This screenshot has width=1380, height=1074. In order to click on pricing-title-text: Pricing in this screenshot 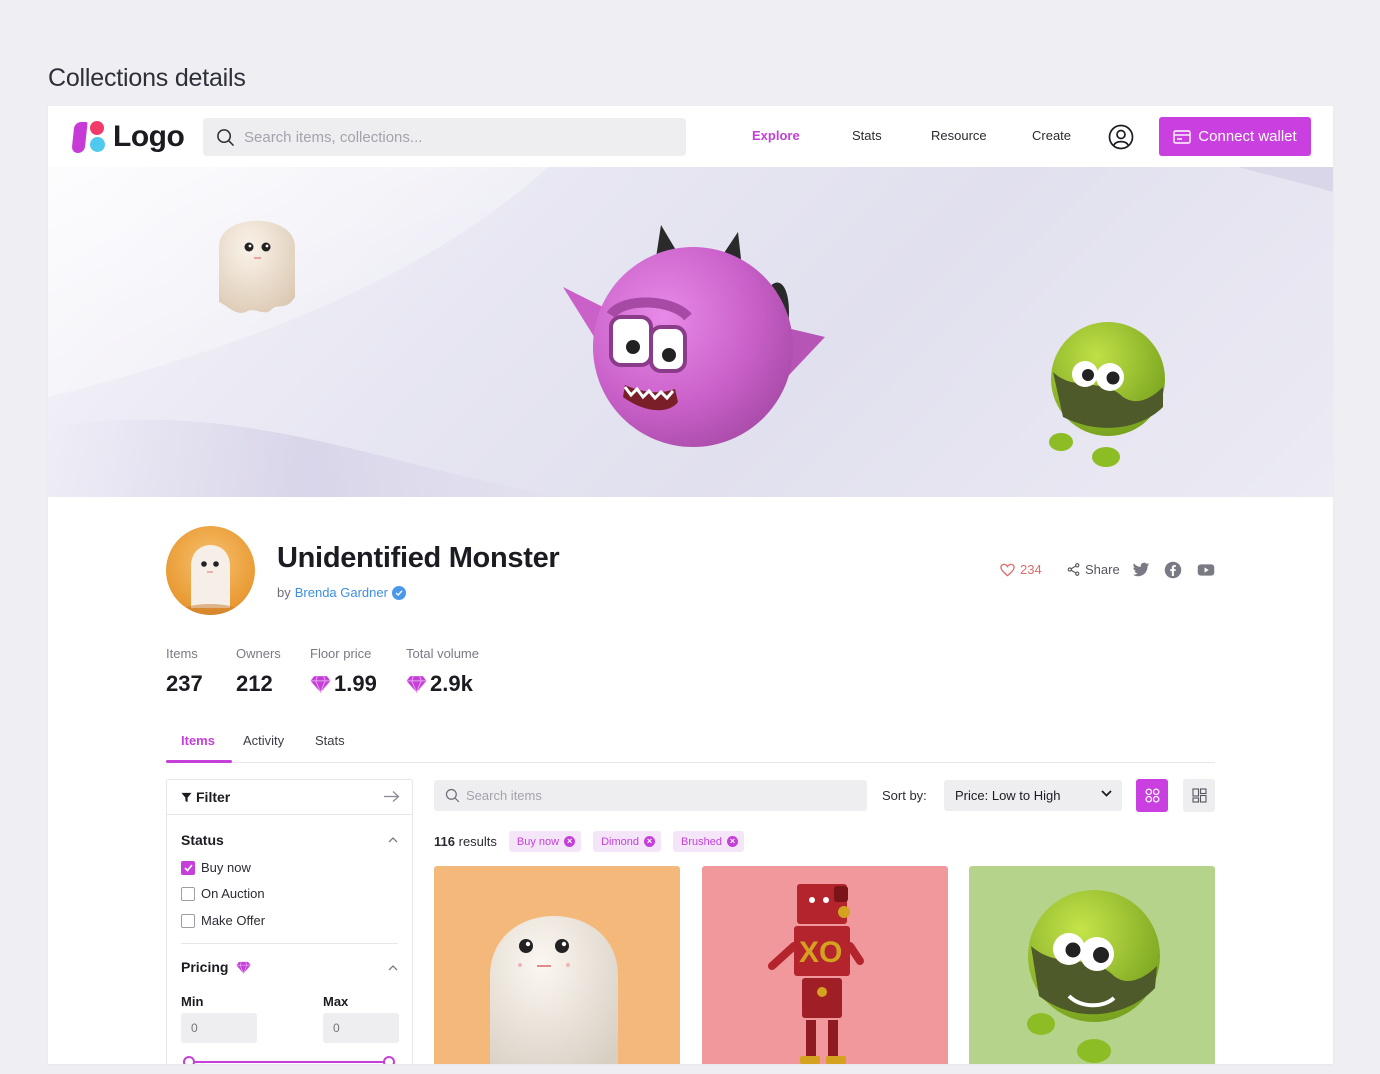, I will do `click(205, 967)`.